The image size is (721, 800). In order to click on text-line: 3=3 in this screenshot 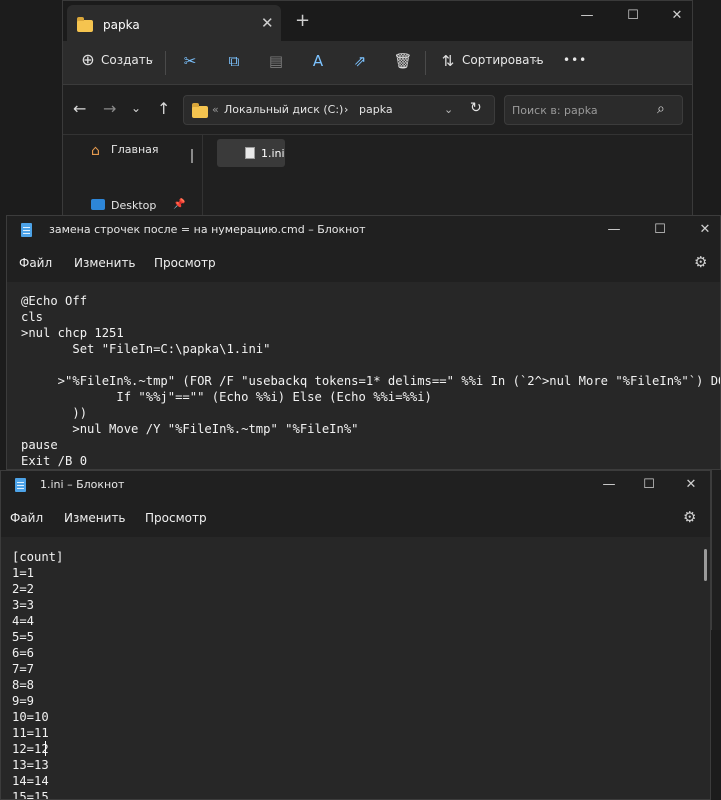, I will do `click(23, 605)`.